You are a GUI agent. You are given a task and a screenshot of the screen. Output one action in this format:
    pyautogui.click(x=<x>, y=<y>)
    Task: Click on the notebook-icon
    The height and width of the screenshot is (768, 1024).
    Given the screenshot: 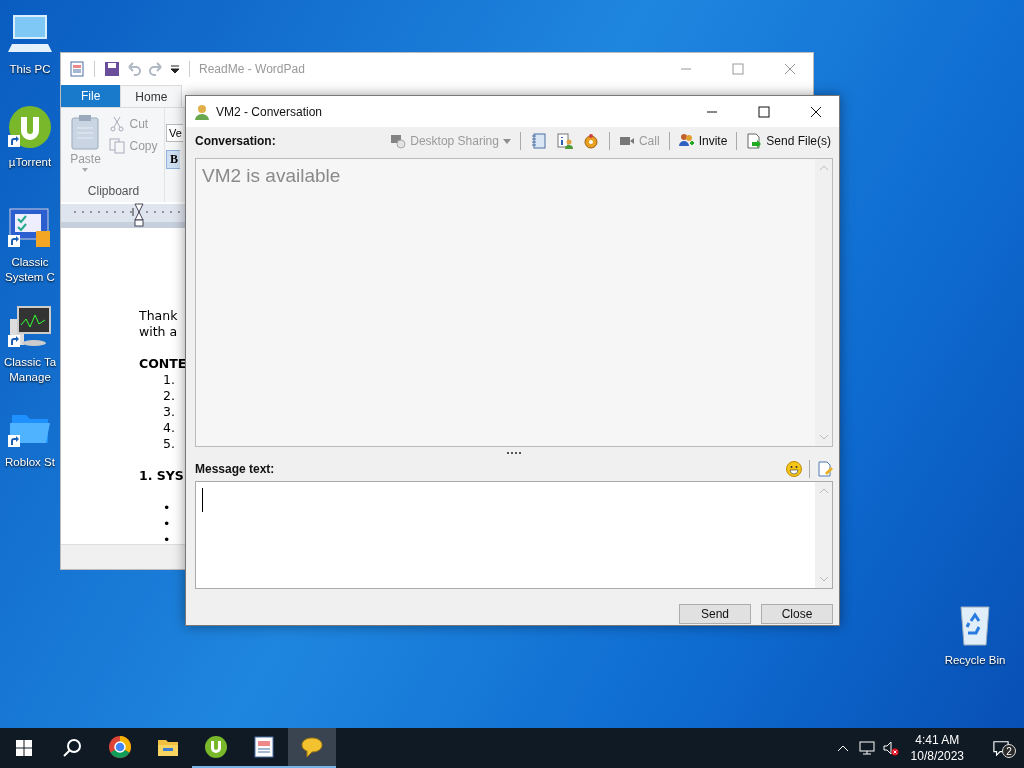 What is the action you would take?
    pyautogui.click(x=538, y=141)
    